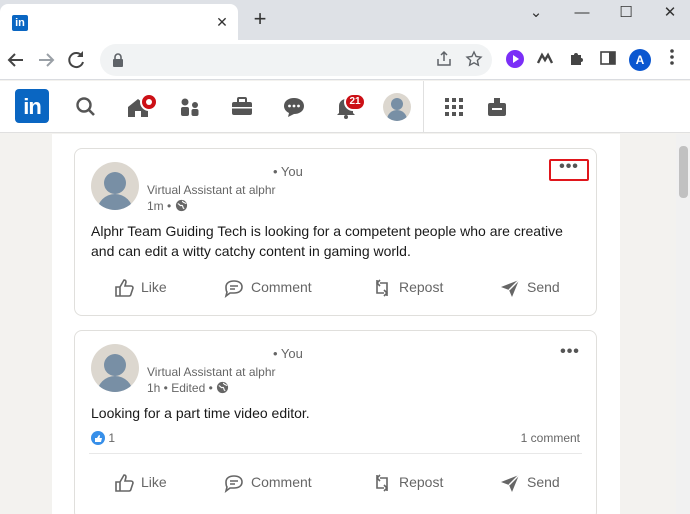 This screenshot has width=690, height=514. I want to click on back-arrow-icon, so click(15, 60).